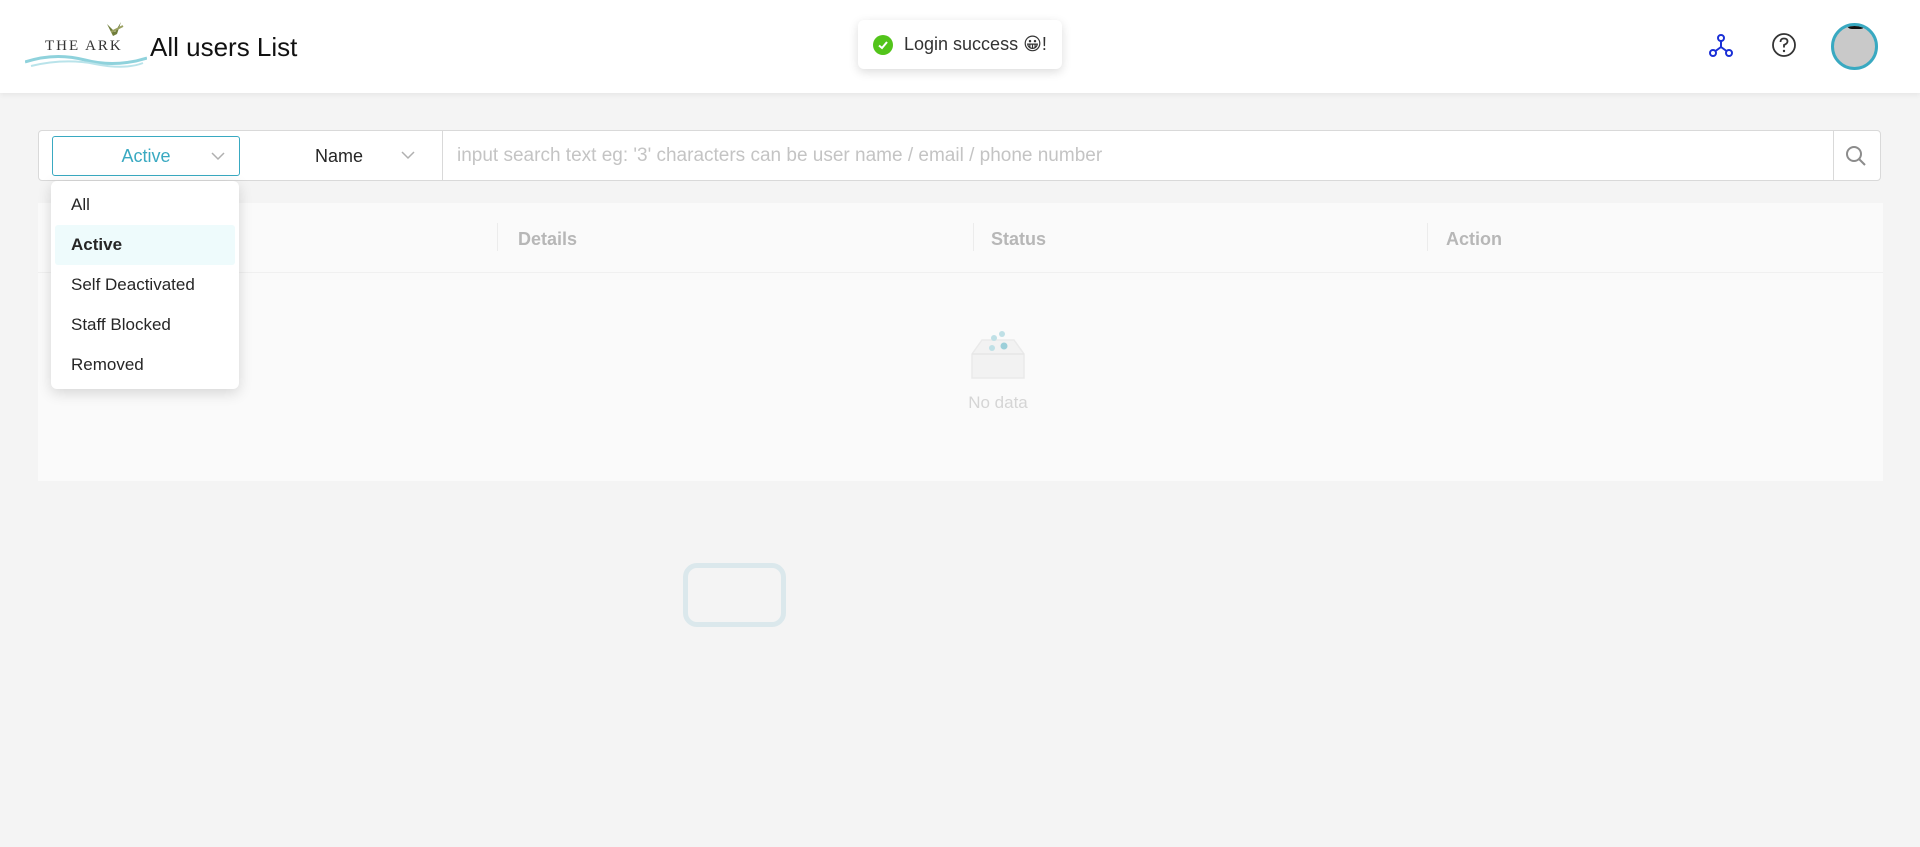  Describe the element at coordinates (1474, 239) in the screenshot. I see `column-header-action: Action` at that location.